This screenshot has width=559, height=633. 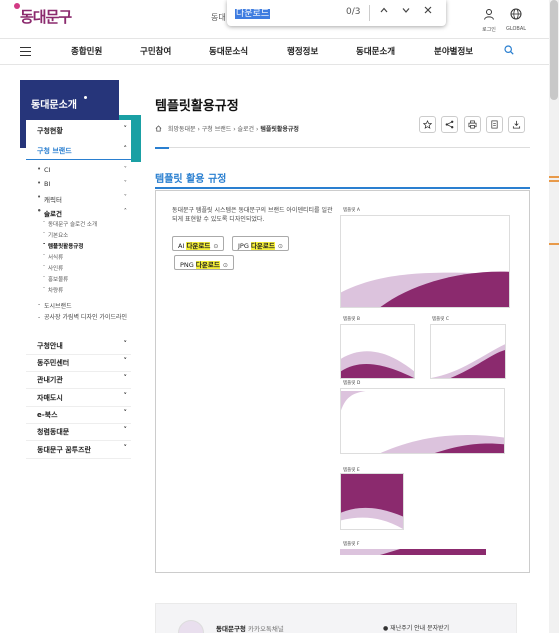 I want to click on sidebar-subitem-bi: BI ˅, so click(x=78, y=185).